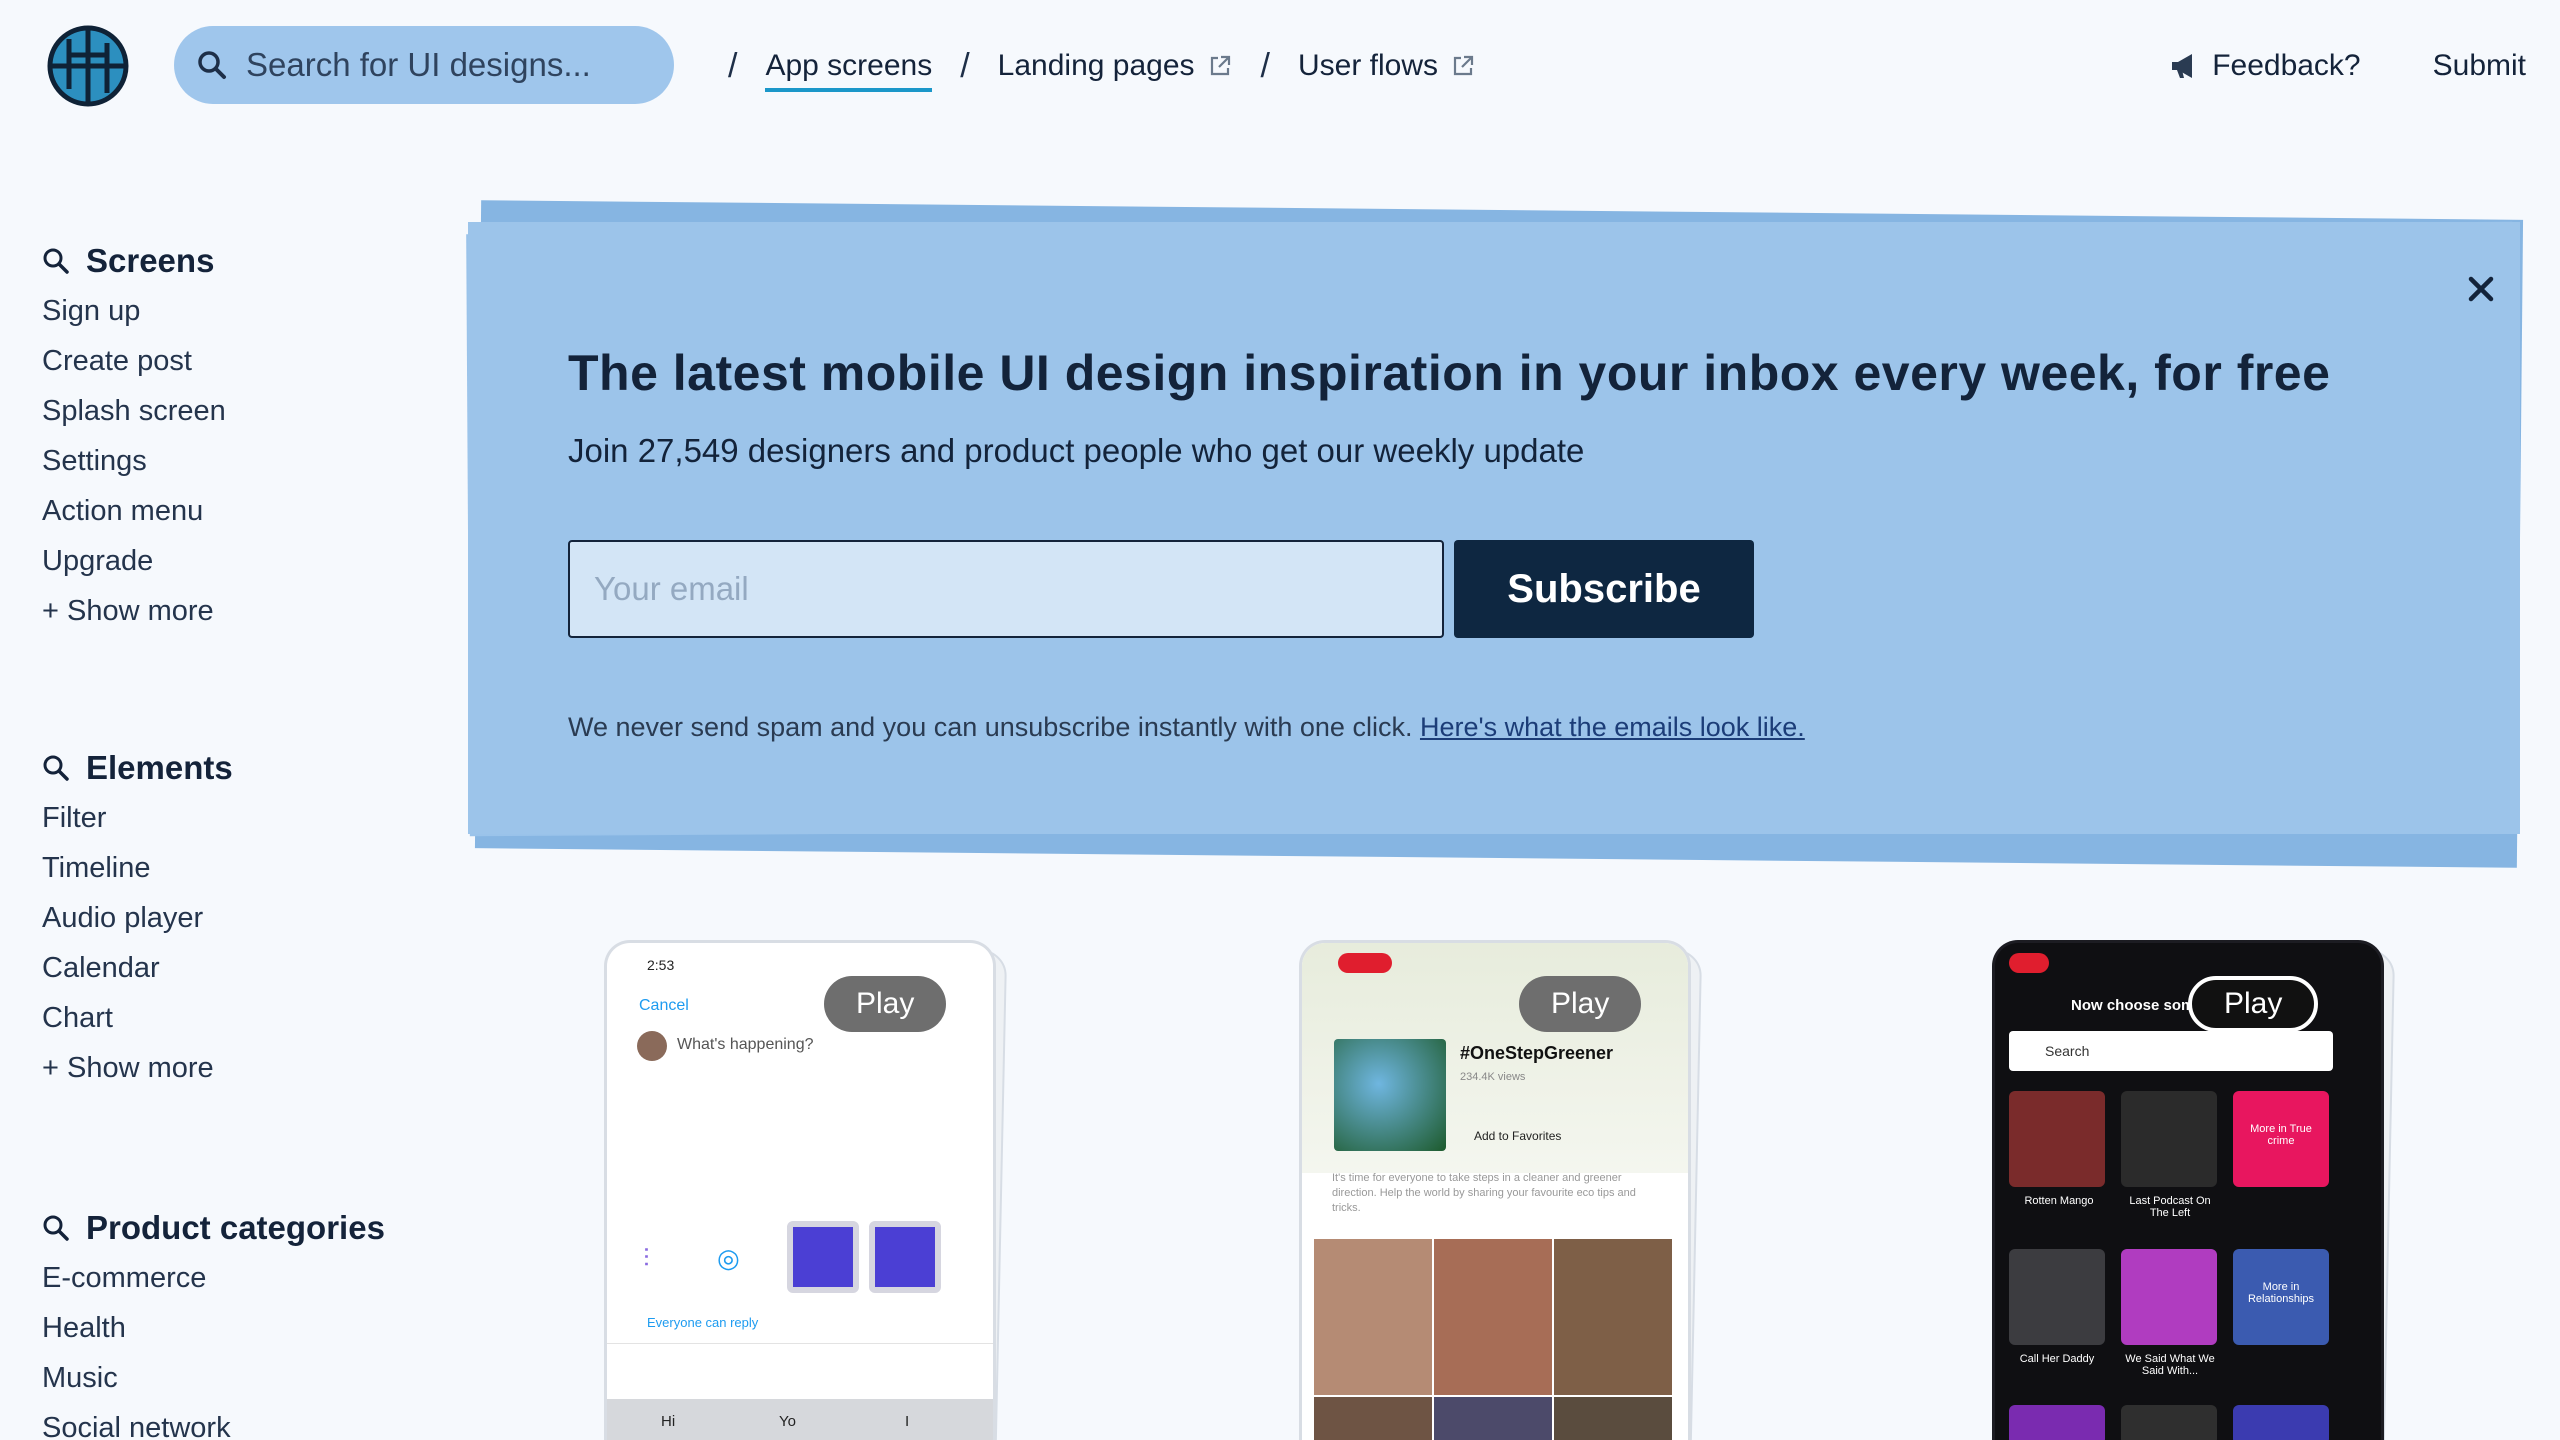 Image resolution: width=2560 pixels, height=1440 pixels. What do you see at coordinates (2170, 1207) in the screenshot?
I see `tile-label: Last Podcast On The Left` at bounding box center [2170, 1207].